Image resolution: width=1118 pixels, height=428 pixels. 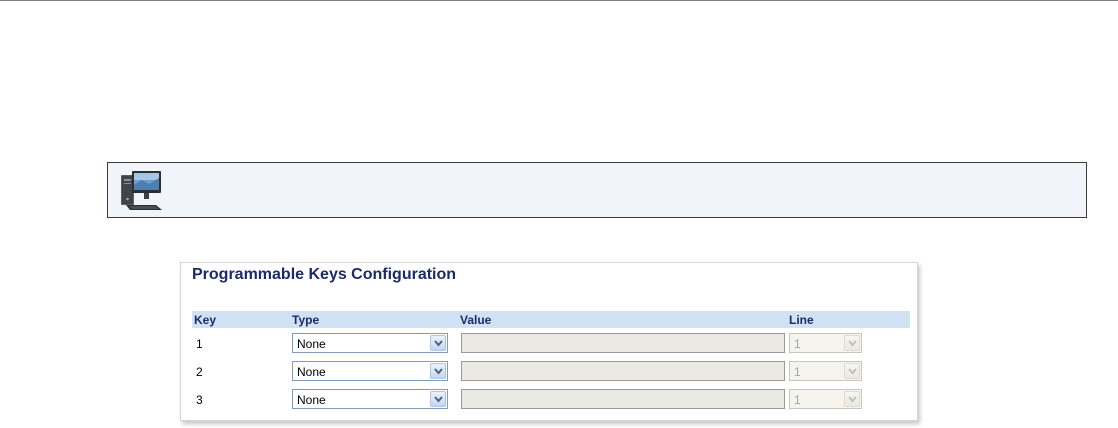 I want to click on top-divider, so click(x=559, y=0).